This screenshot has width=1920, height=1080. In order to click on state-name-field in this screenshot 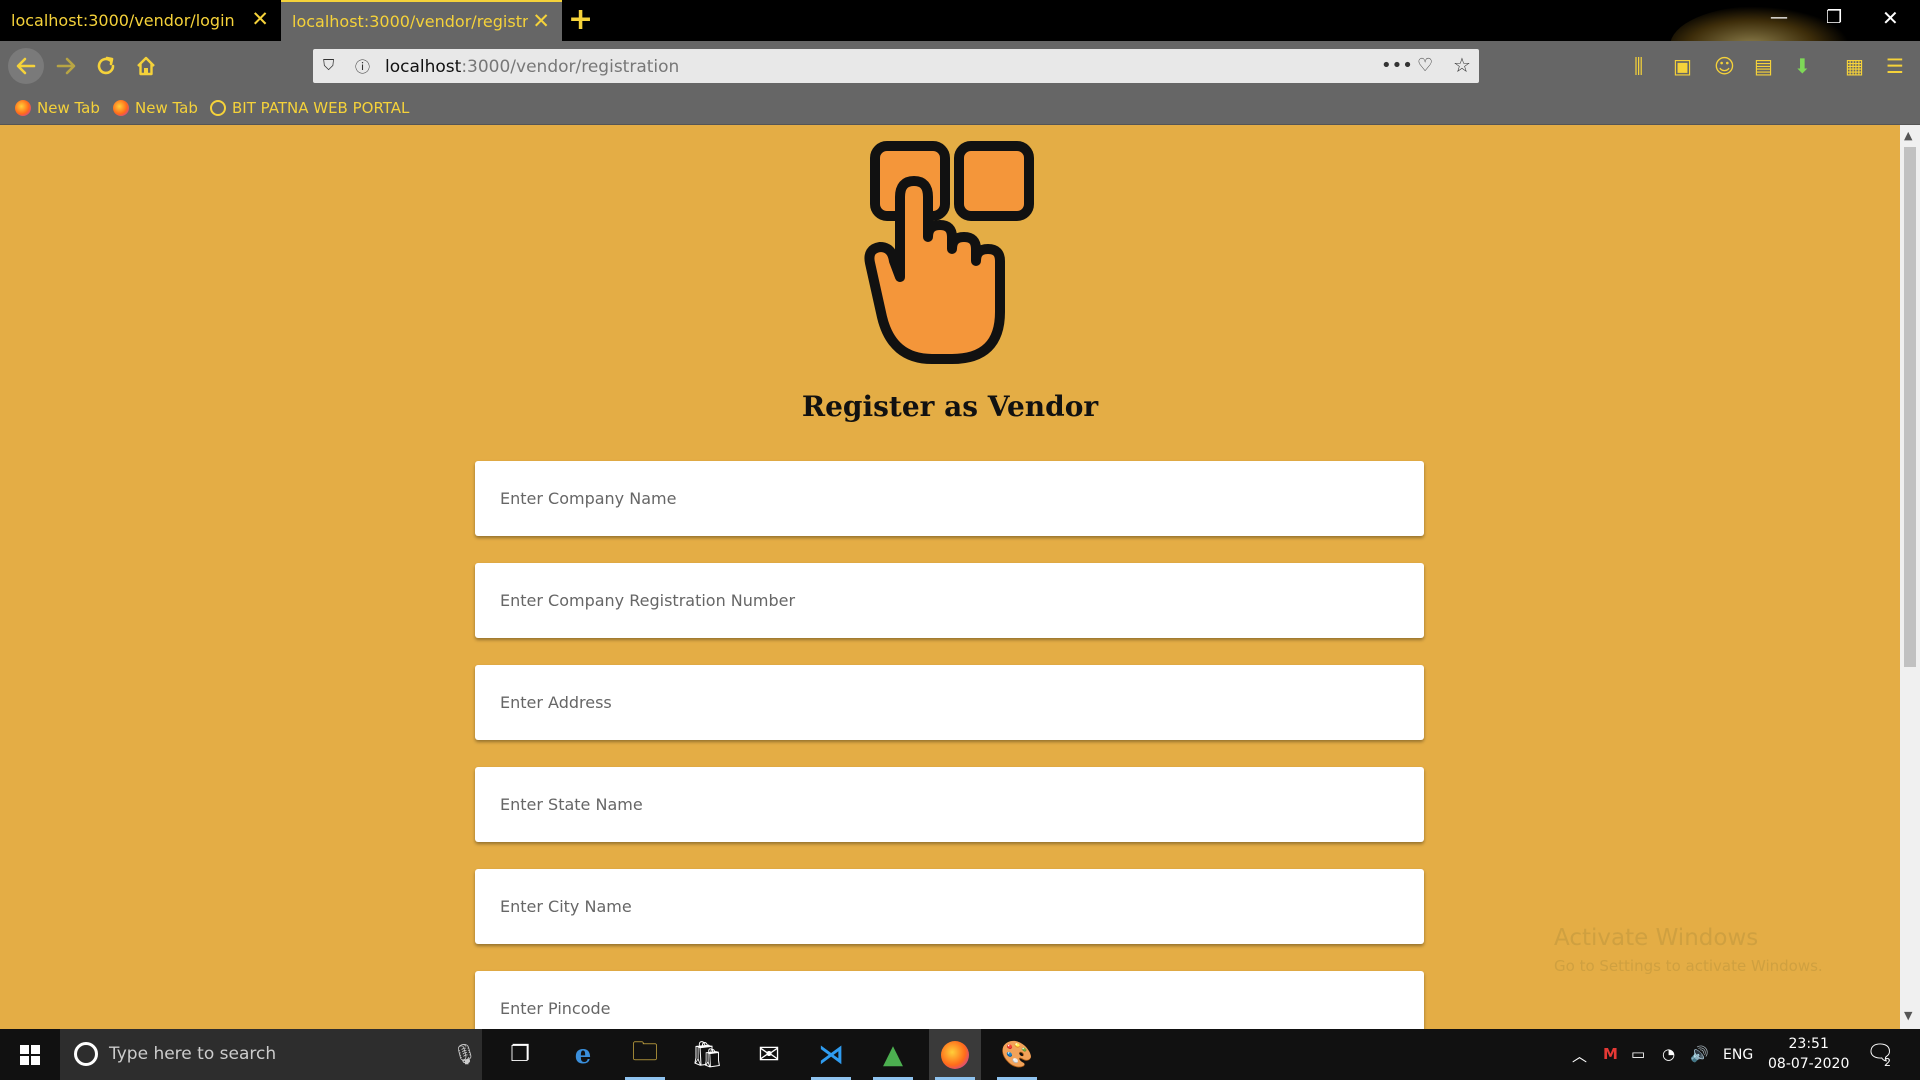, I will do `click(949, 804)`.